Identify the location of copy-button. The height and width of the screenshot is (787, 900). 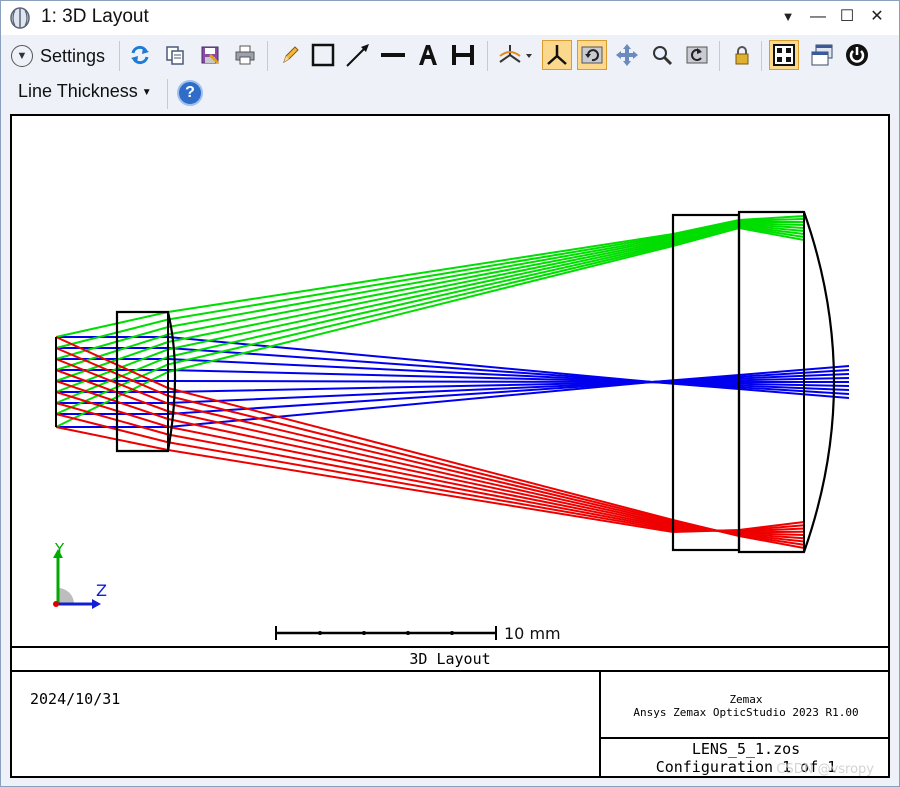
(175, 55).